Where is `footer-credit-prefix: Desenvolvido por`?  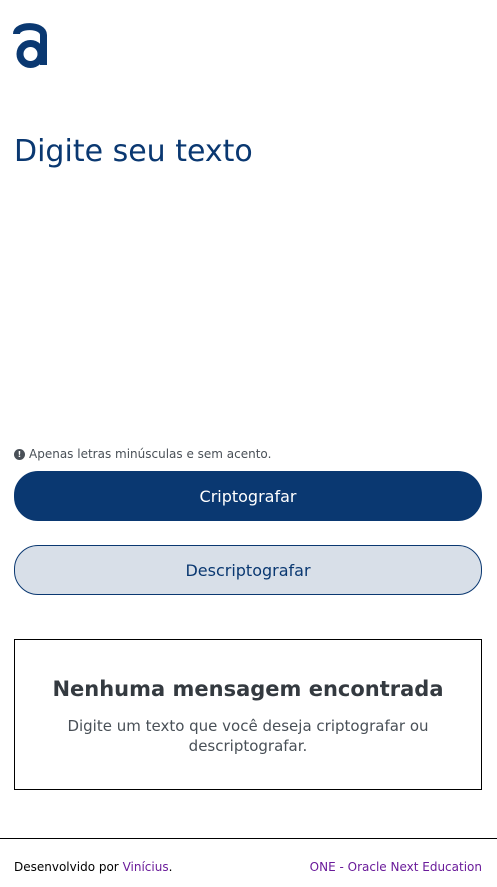
footer-credit-prefix: Desenvolvido por is located at coordinates (68, 867).